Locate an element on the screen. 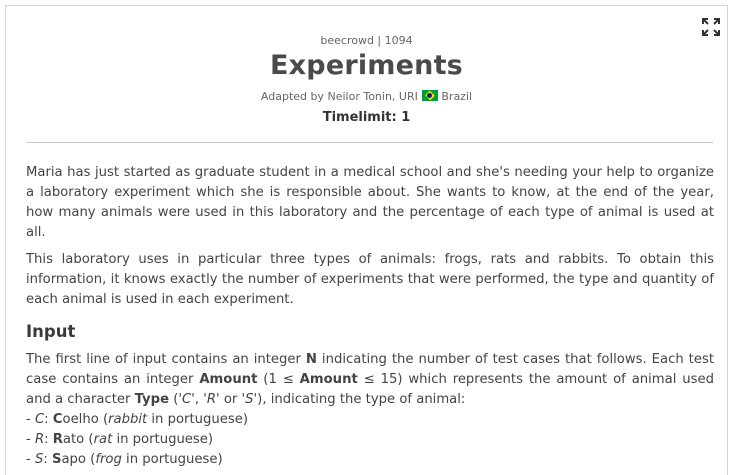  problem-source: beecrowd | 1094 is located at coordinates (366, 40).